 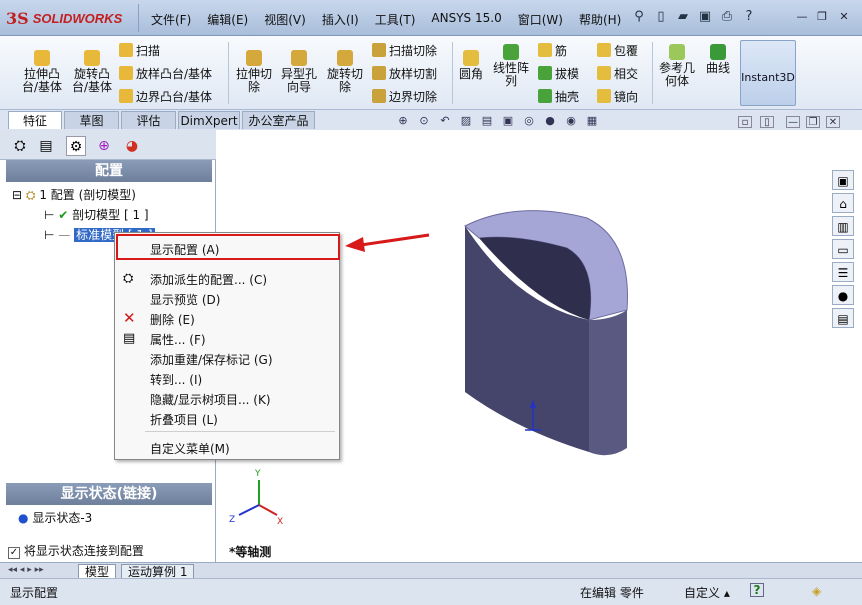 What do you see at coordinates (466, 19) in the screenshot?
I see `menu-ansys: ANSYS 15.0` at bounding box center [466, 19].